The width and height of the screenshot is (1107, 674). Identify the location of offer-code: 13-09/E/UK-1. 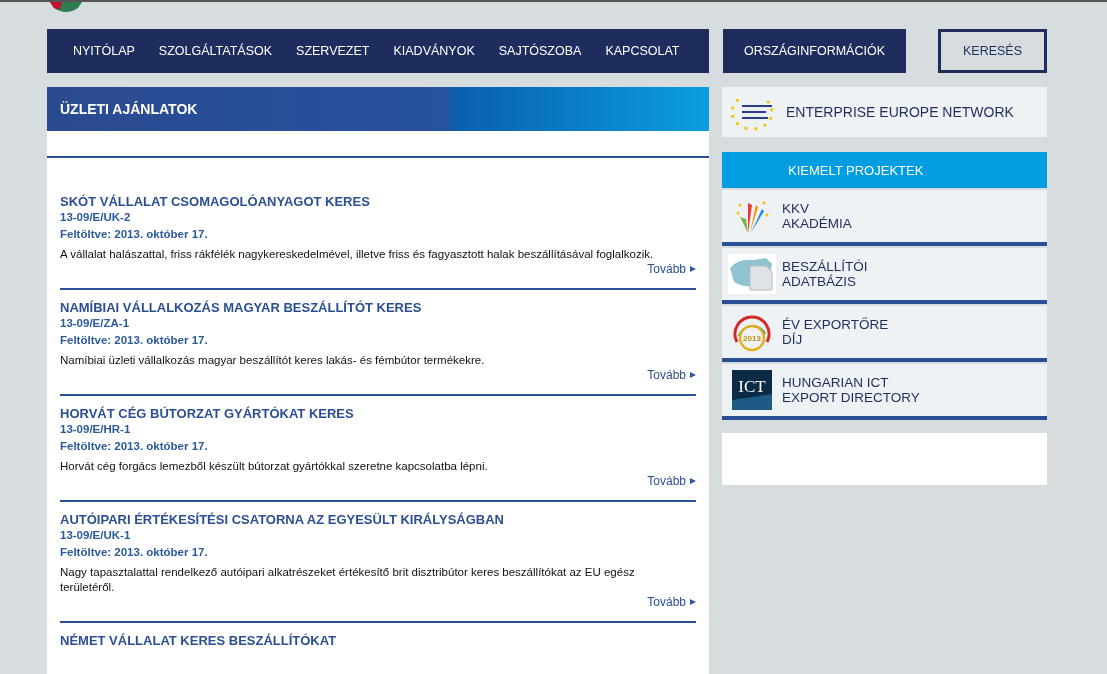
(96, 535).